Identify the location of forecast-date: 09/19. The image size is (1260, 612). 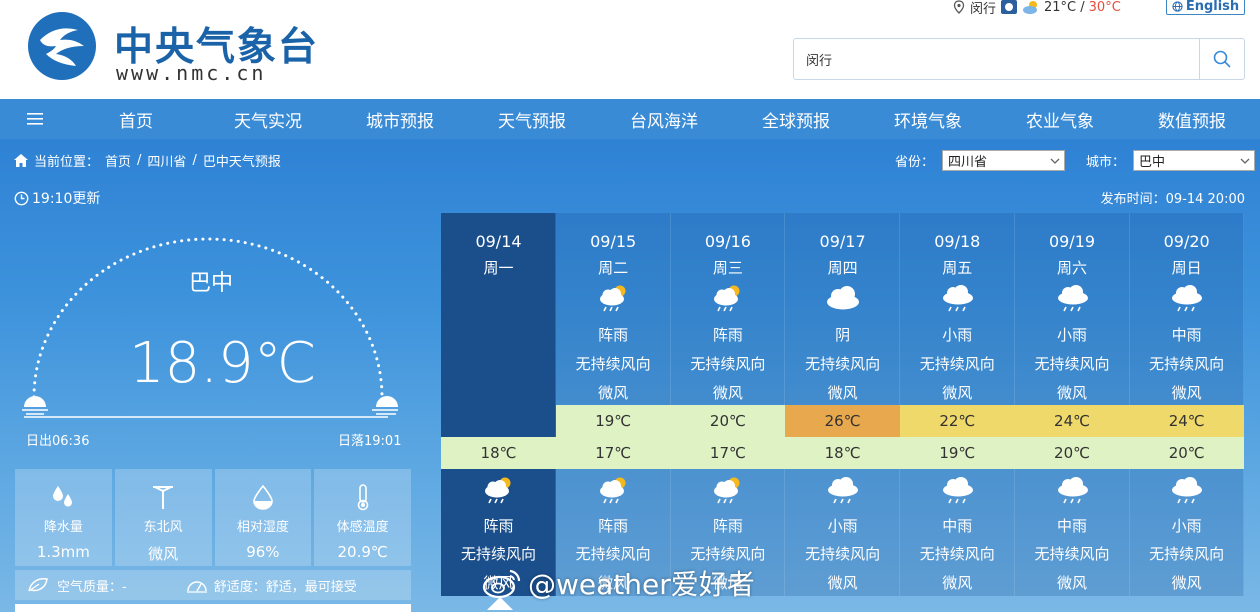
(1072, 241).